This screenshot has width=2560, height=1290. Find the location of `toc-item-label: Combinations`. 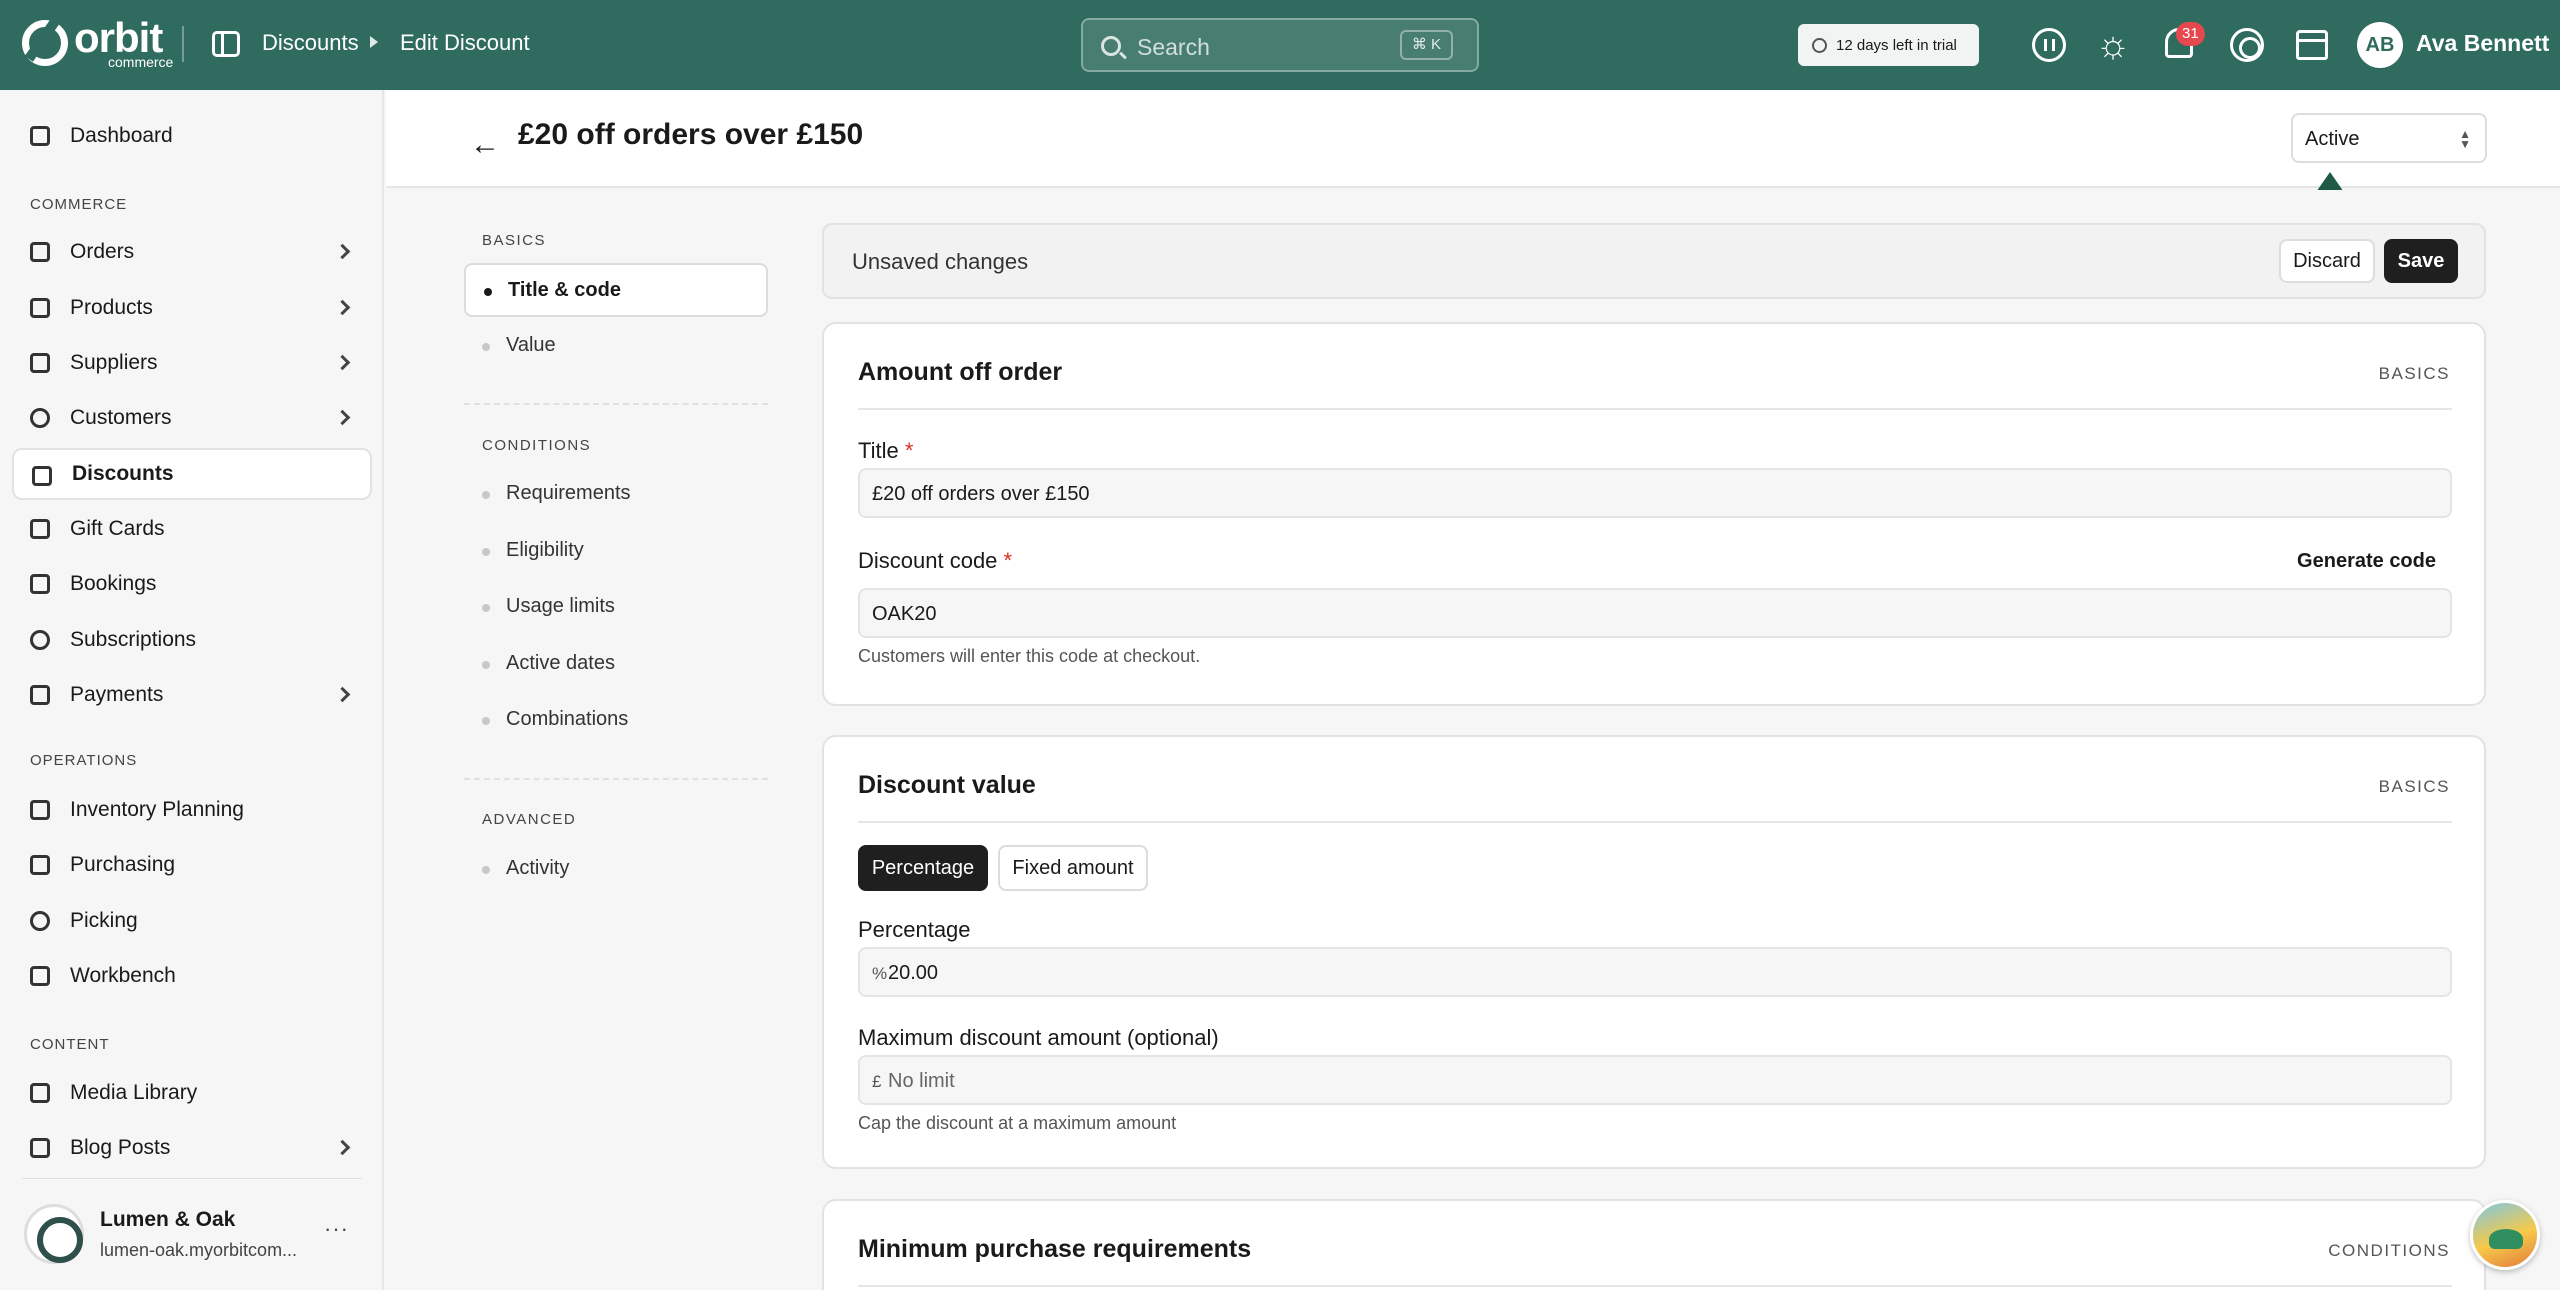

toc-item-label: Combinations is located at coordinates (567, 719).